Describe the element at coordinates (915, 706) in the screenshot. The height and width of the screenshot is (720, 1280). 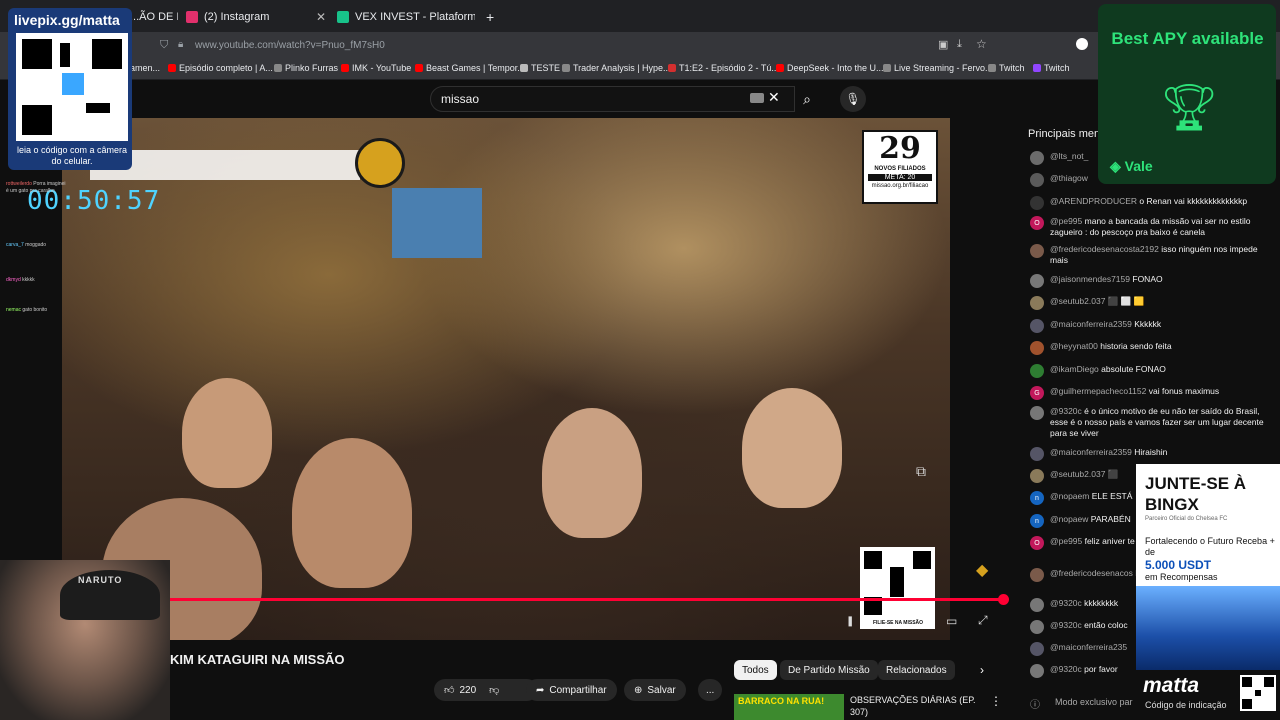
I see `recommendation-title: OBSERVAÇÕES DIÁRIAS (EP. 307)` at that location.